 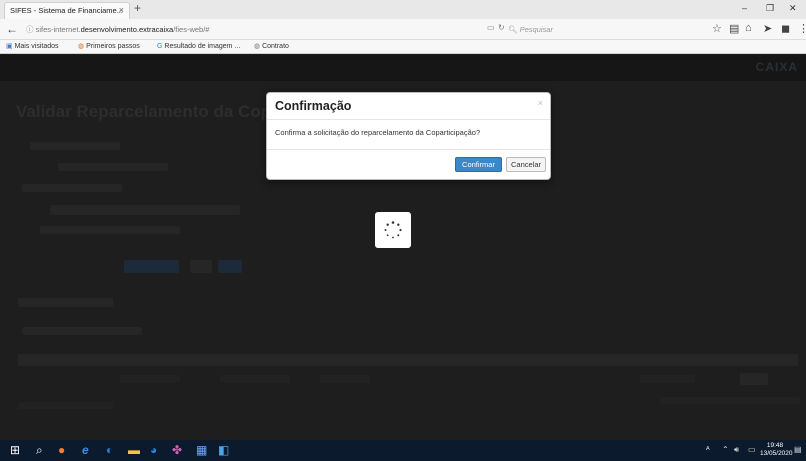 What do you see at coordinates (58, 29) in the screenshot?
I see `url-prefix: sifes-internet.` at bounding box center [58, 29].